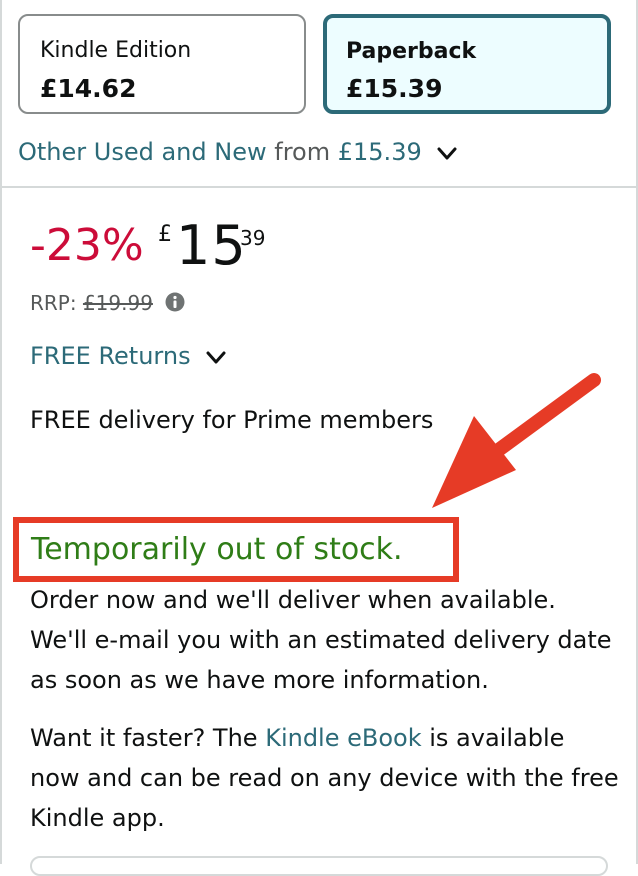  I want to click on free-returns-row: FREE Returns, so click(128, 356).